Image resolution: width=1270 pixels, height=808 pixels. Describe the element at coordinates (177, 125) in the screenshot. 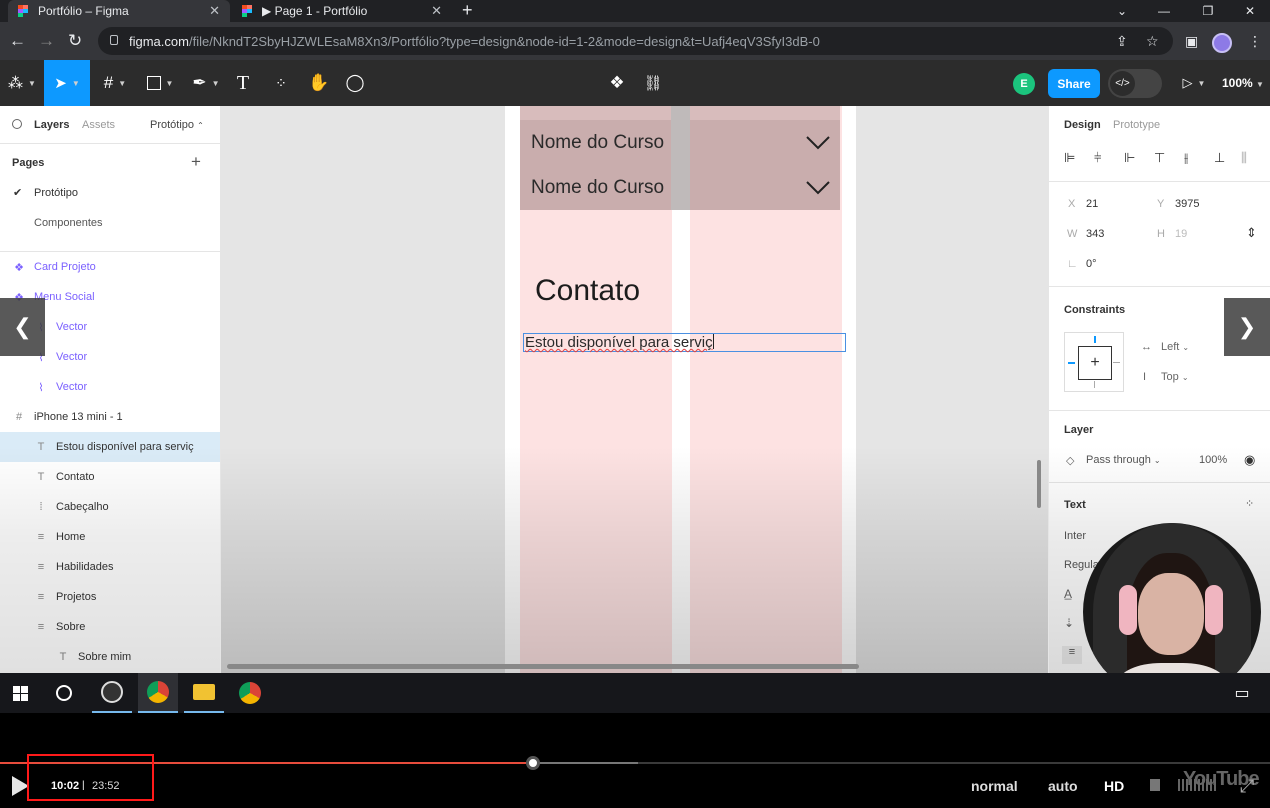

I see `page-selector: Protótipo ⌃` at that location.